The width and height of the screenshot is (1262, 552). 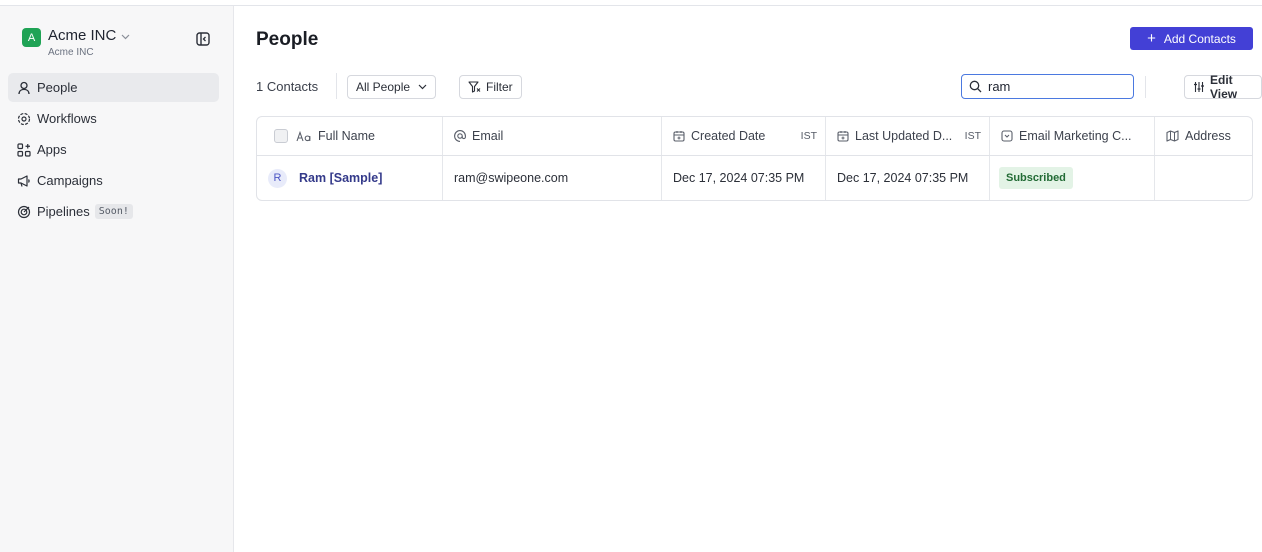 I want to click on column-label: Created Date, so click(x=728, y=136).